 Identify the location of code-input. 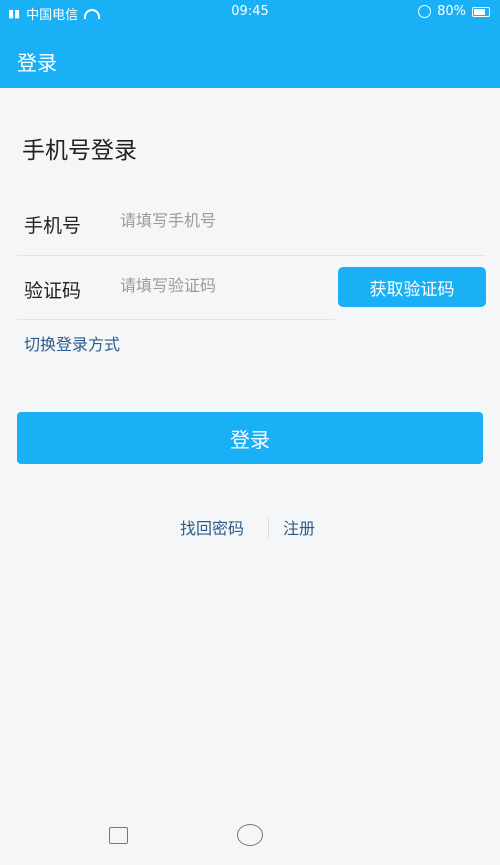
(220, 285).